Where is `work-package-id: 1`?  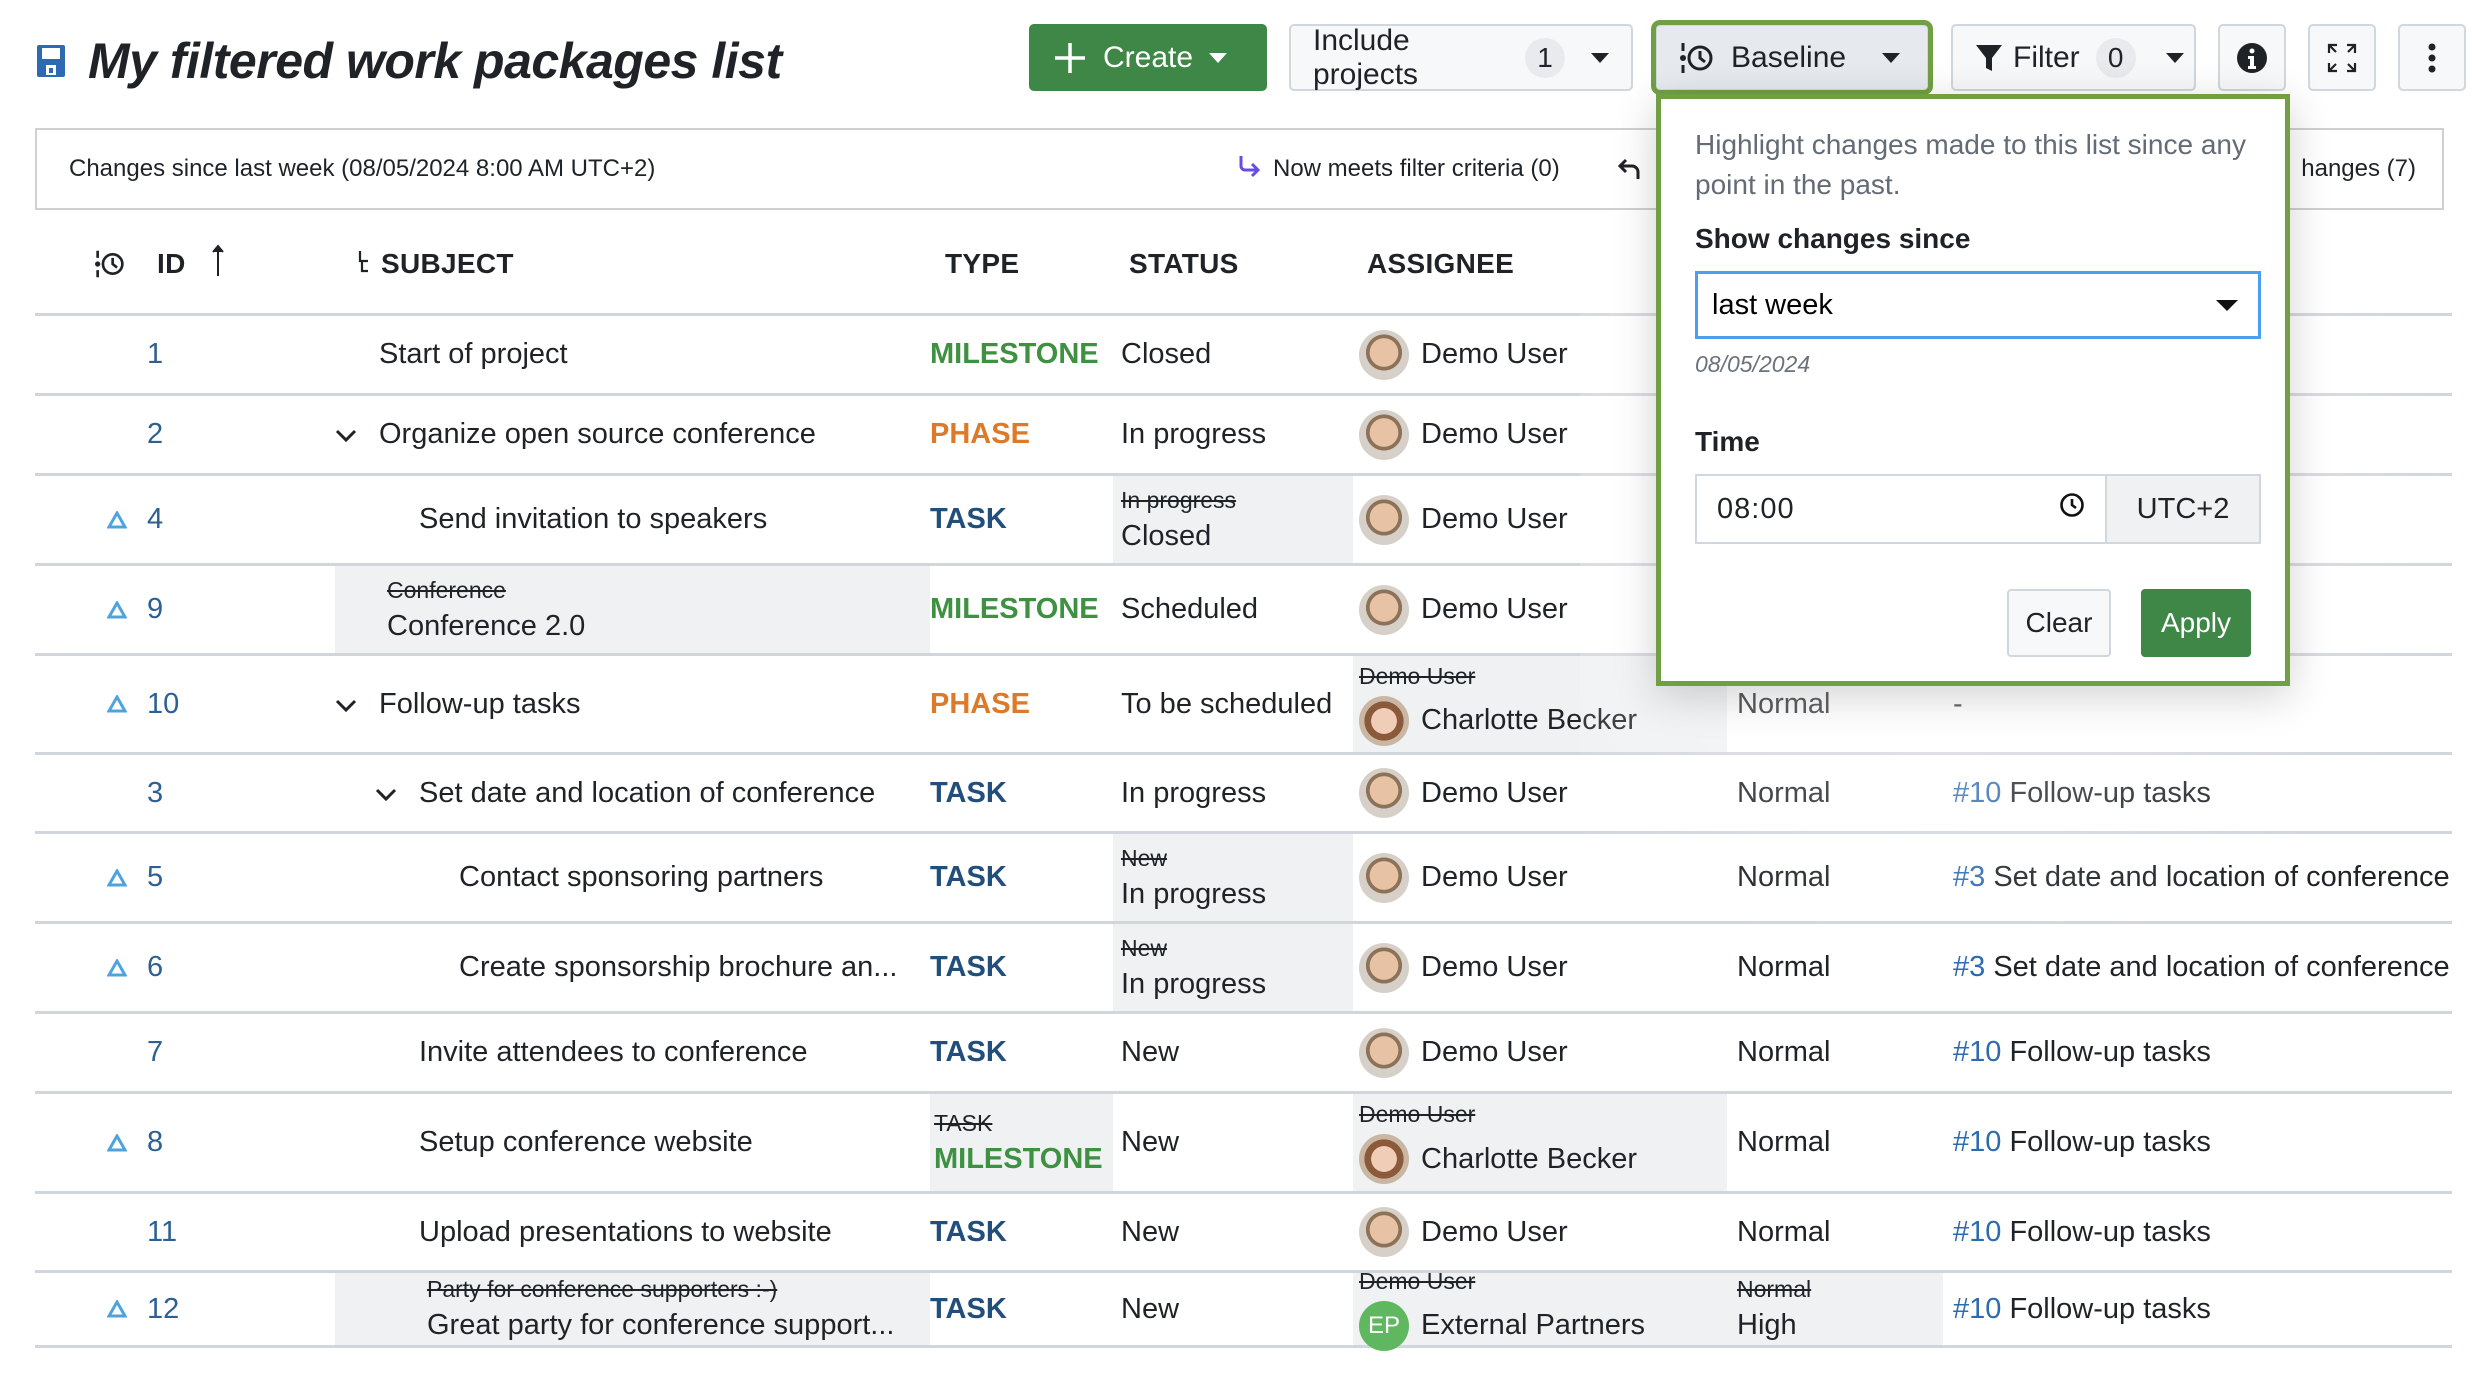
work-package-id: 1 is located at coordinates (212, 354).